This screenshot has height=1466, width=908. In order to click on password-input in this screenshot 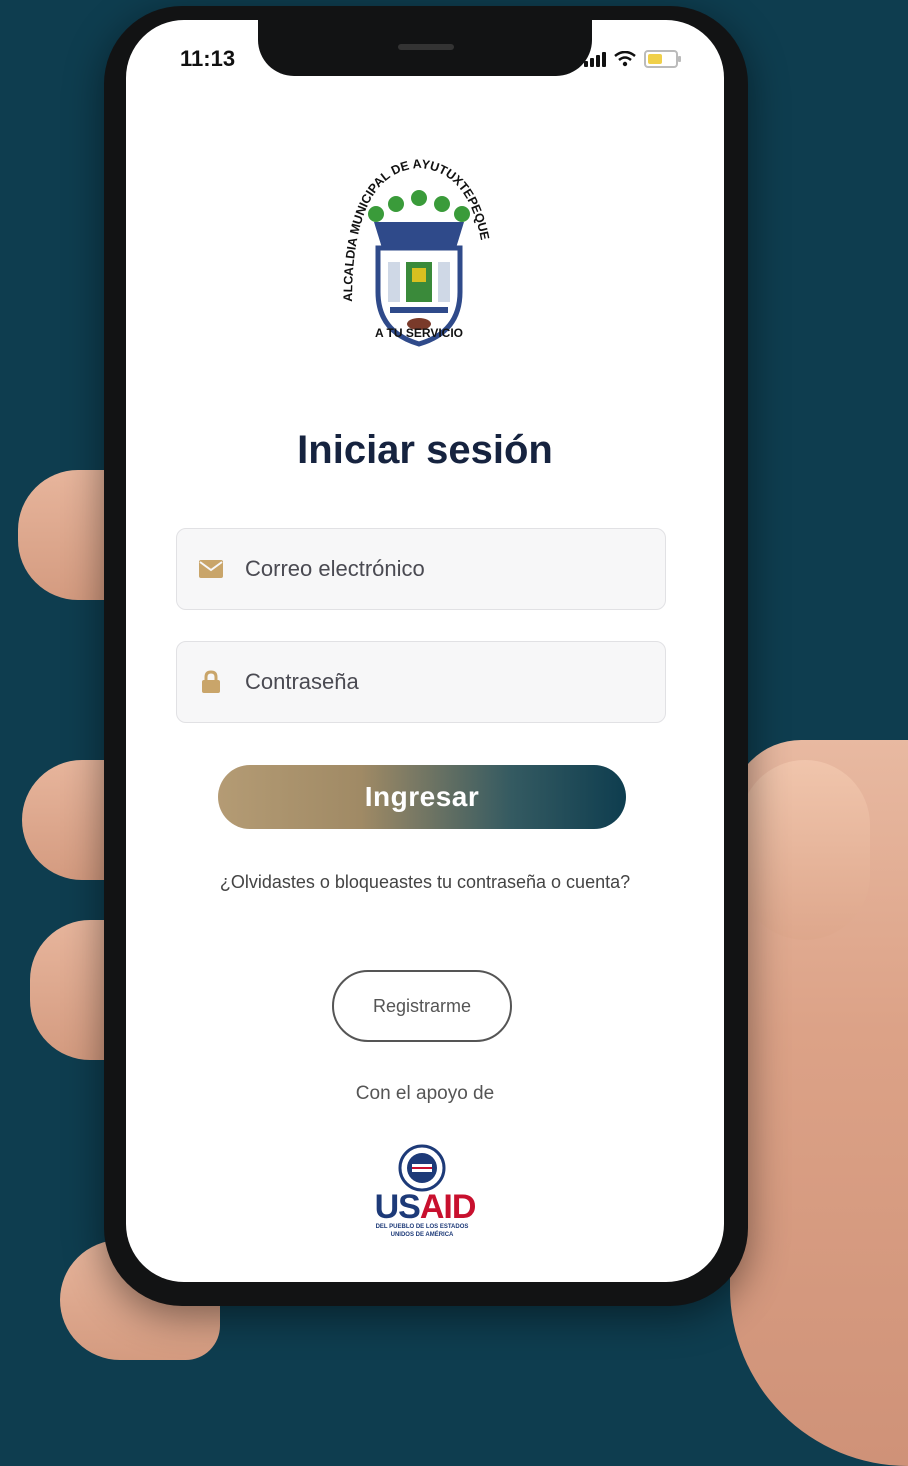, I will do `click(454, 682)`.